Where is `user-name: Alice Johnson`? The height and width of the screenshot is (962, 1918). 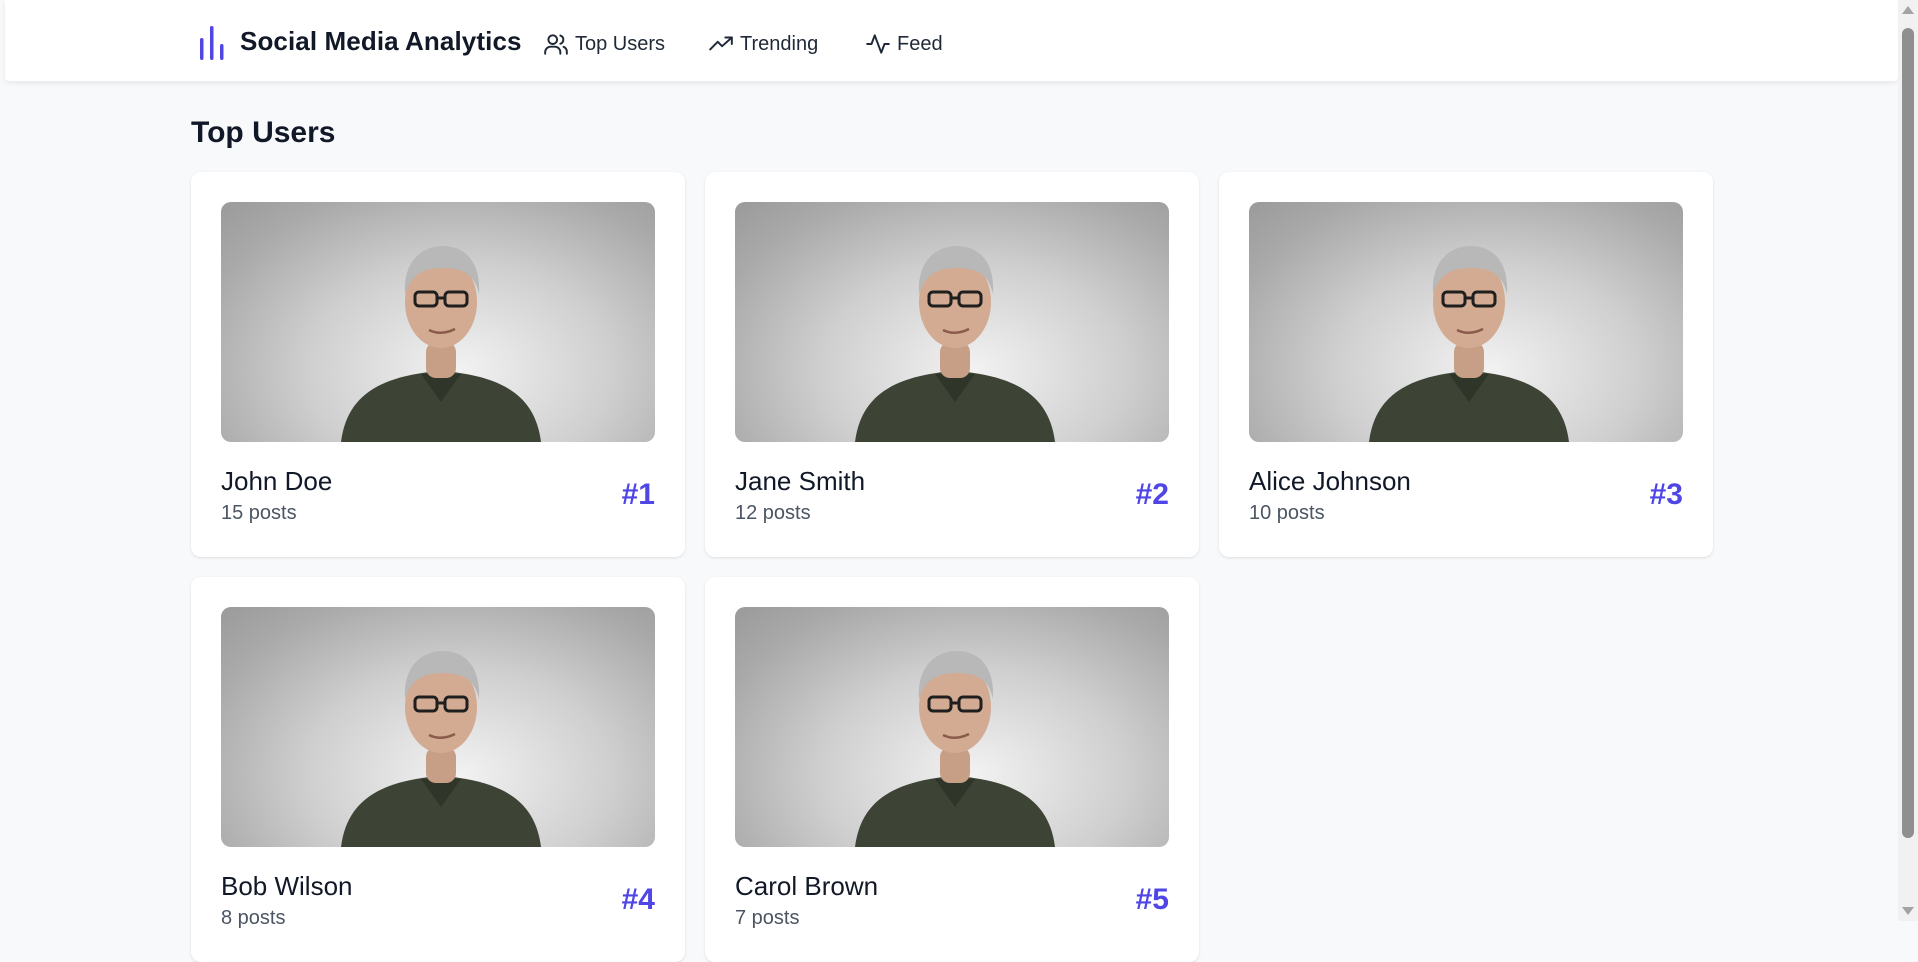
user-name: Alice Johnson is located at coordinates (1330, 481).